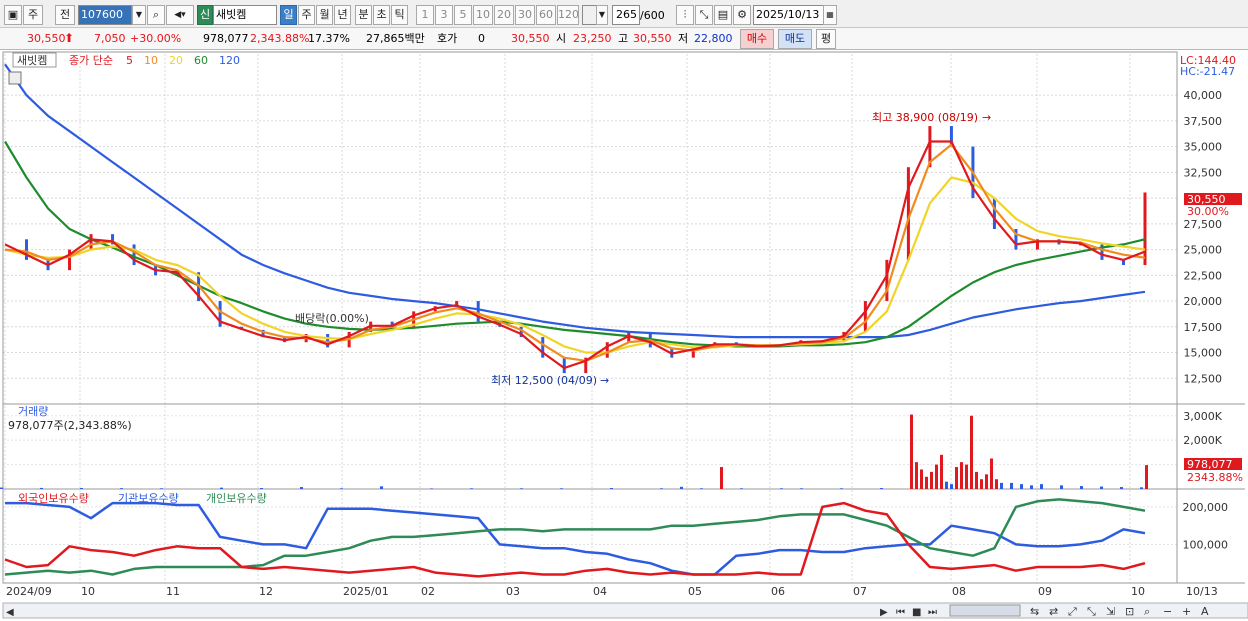 This screenshot has height=621, width=1248. What do you see at coordinates (513, 591) in the screenshot?
I see `month-label: 03` at bounding box center [513, 591].